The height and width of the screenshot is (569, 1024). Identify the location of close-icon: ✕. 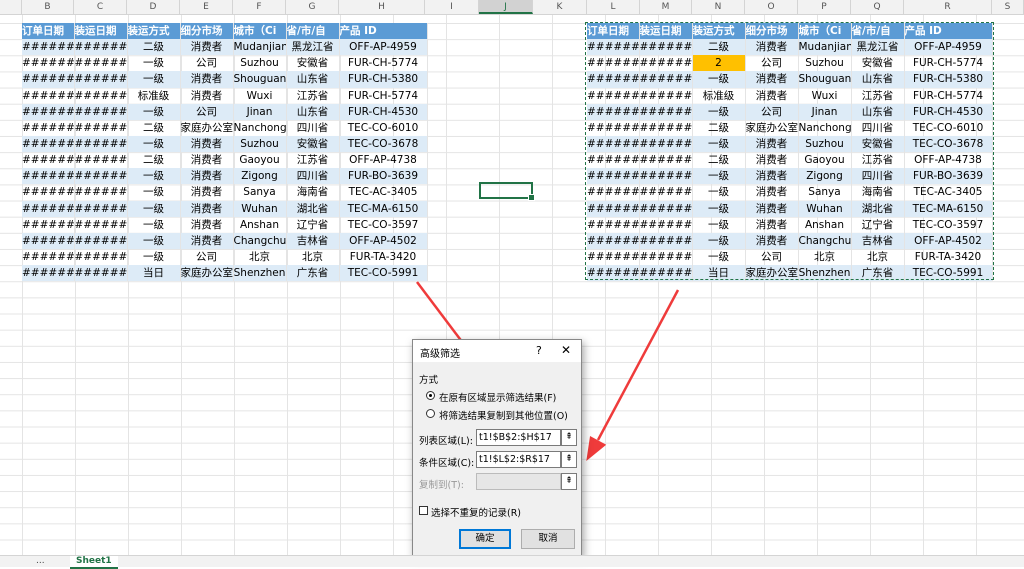
(566, 350).